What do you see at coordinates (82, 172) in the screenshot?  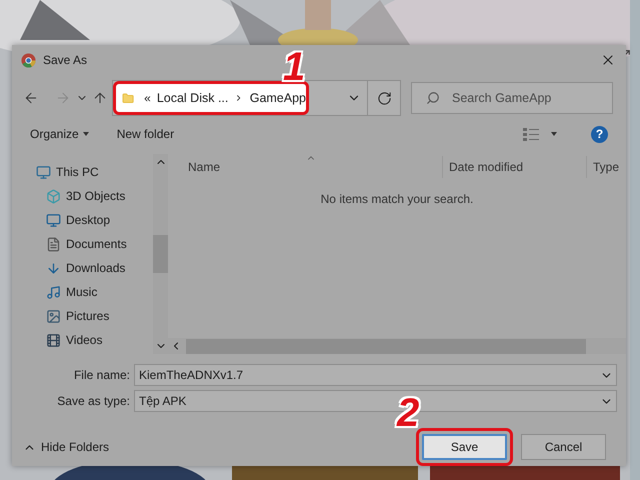 I see `nav-item: This PC` at bounding box center [82, 172].